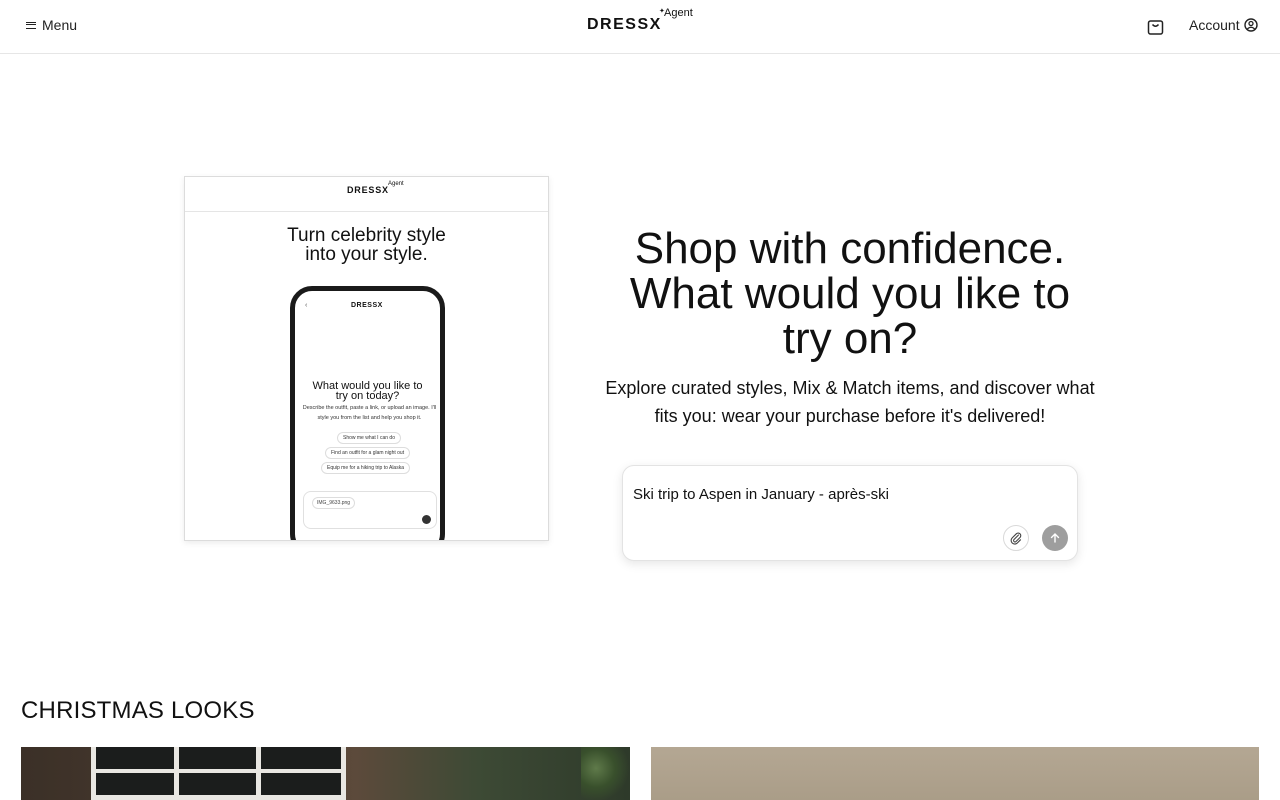  Describe the element at coordinates (367, 391) in the screenshot. I see `phone-question: What would you like to try on today?` at that location.